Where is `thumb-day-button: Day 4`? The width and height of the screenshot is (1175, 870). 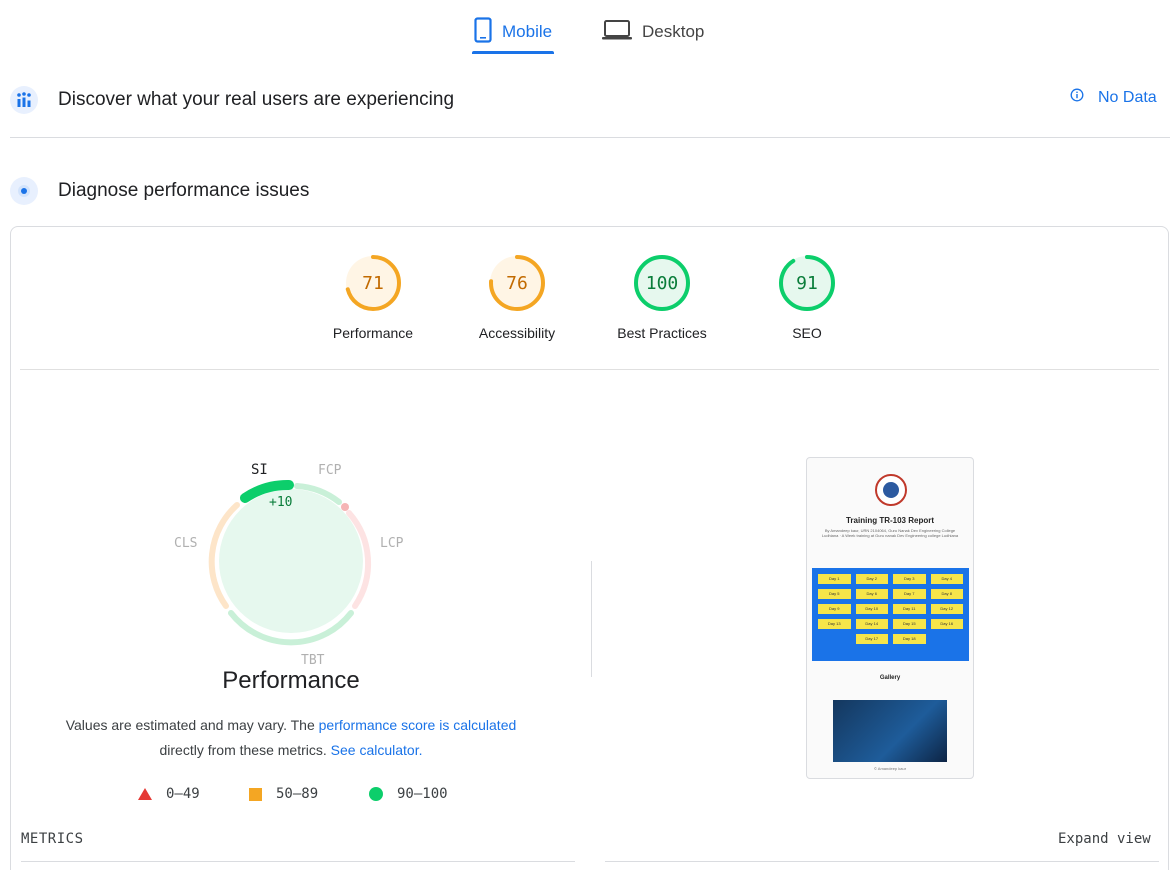 thumb-day-button: Day 4 is located at coordinates (946, 579).